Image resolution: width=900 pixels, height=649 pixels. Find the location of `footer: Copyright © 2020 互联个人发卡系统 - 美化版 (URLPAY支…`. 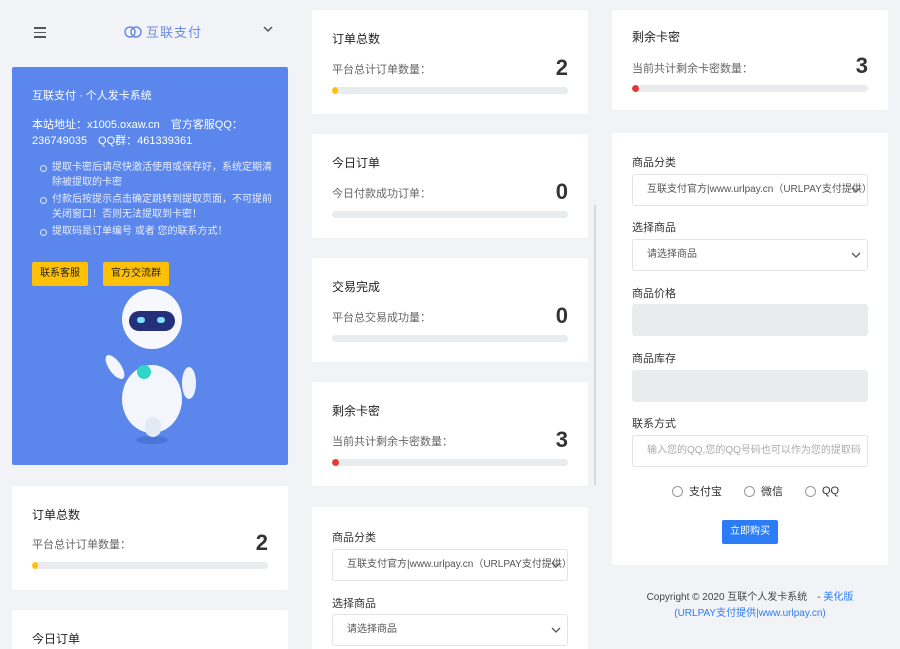

footer: Copyright © 2020 互联个人发卡系统 - 美化版 (URLPAY支… is located at coordinates (750, 606).